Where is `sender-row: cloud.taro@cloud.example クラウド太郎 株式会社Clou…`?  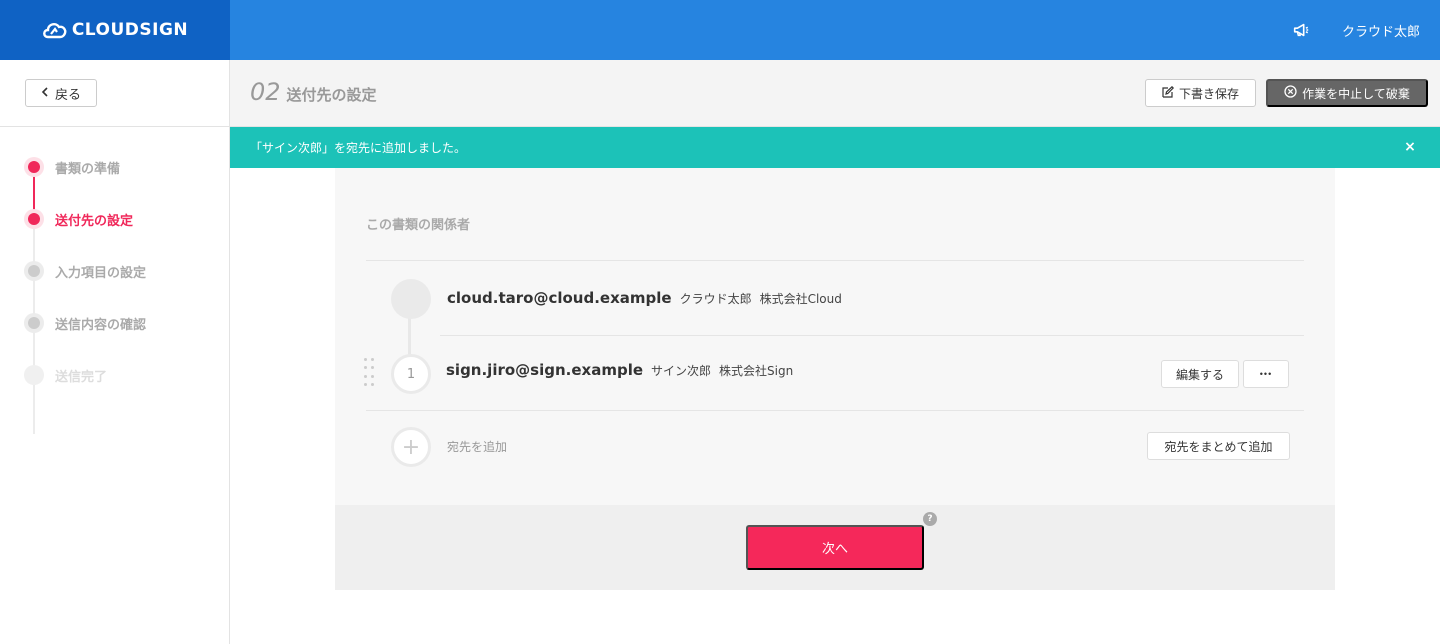
sender-row: cloud.taro@cloud.example クラウド太郎 株式会社Clou… is located at coordinates (644, 298).